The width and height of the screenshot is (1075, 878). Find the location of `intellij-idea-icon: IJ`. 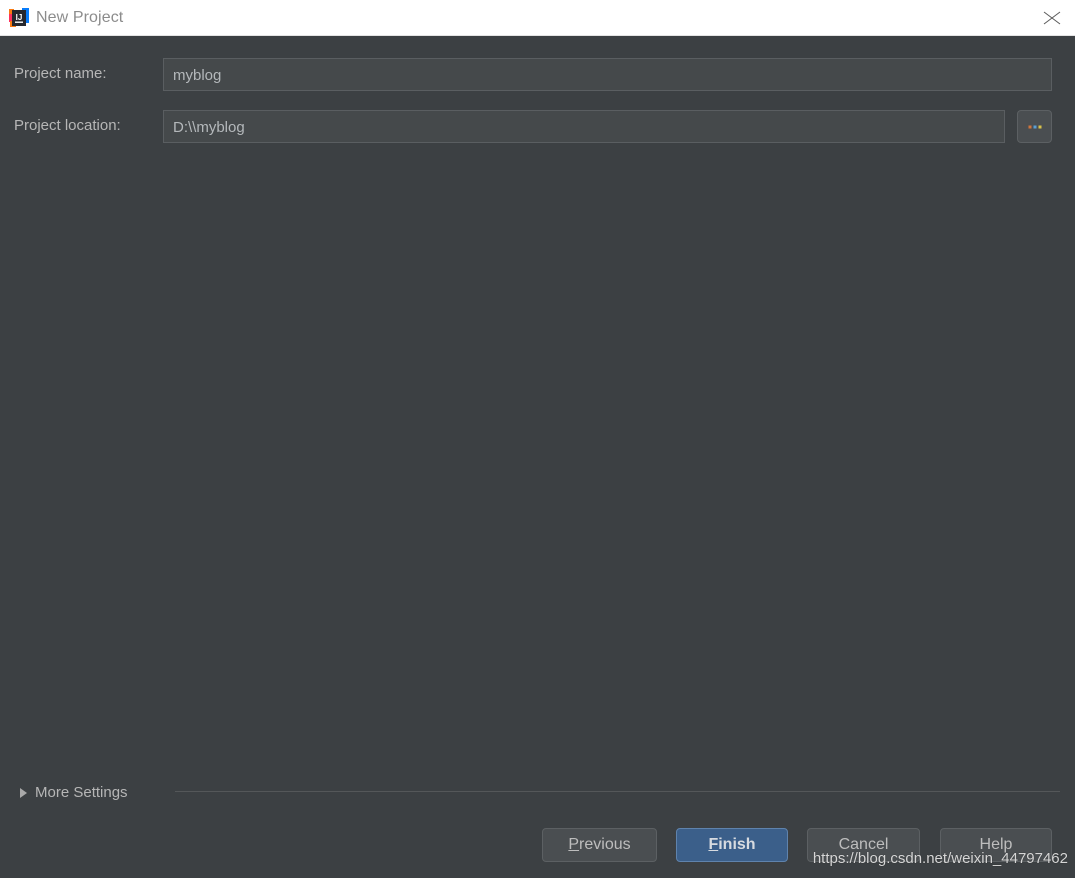

intellij-idea-icon: IJ is located at coordinates (19, 18).